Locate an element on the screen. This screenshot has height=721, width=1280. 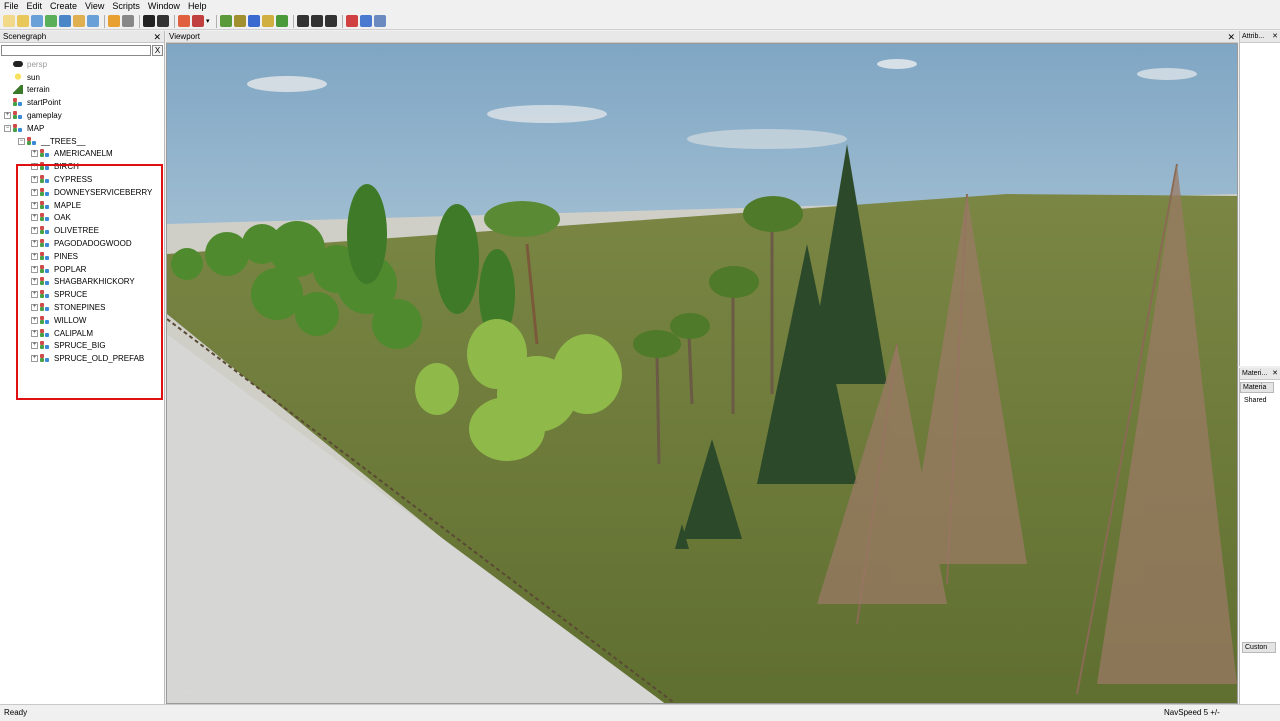
play-icon is located at coordinates (149, 21).